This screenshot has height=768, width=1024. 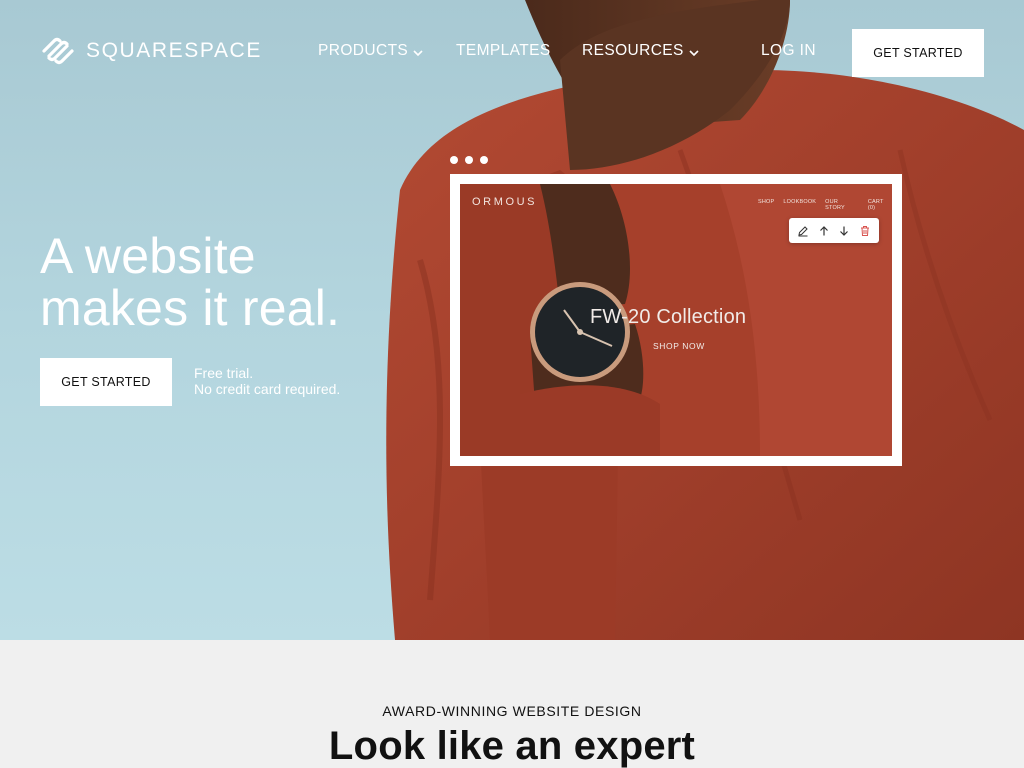 I want to click on preview-site-nav: SHOP LOOKBOOK OUR STORY CART (0), so click(x=825, y=205).